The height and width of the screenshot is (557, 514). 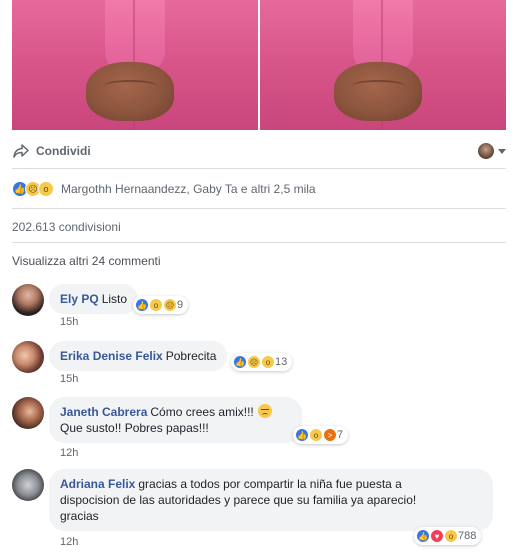 What do you see at coordinates (79, 299) in the screenshot?
I see `comment-author: Ely PQ` at bounding box center [79, 299].